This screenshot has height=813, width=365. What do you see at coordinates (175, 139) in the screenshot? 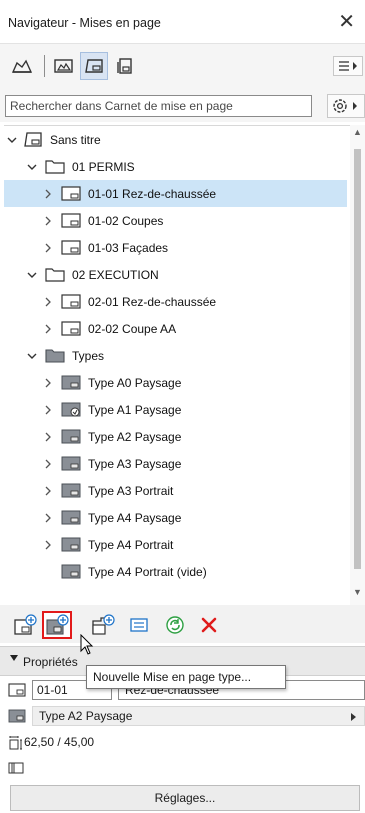
I see `tree-item-root: Sans titre` at bounding box center [175, 139].